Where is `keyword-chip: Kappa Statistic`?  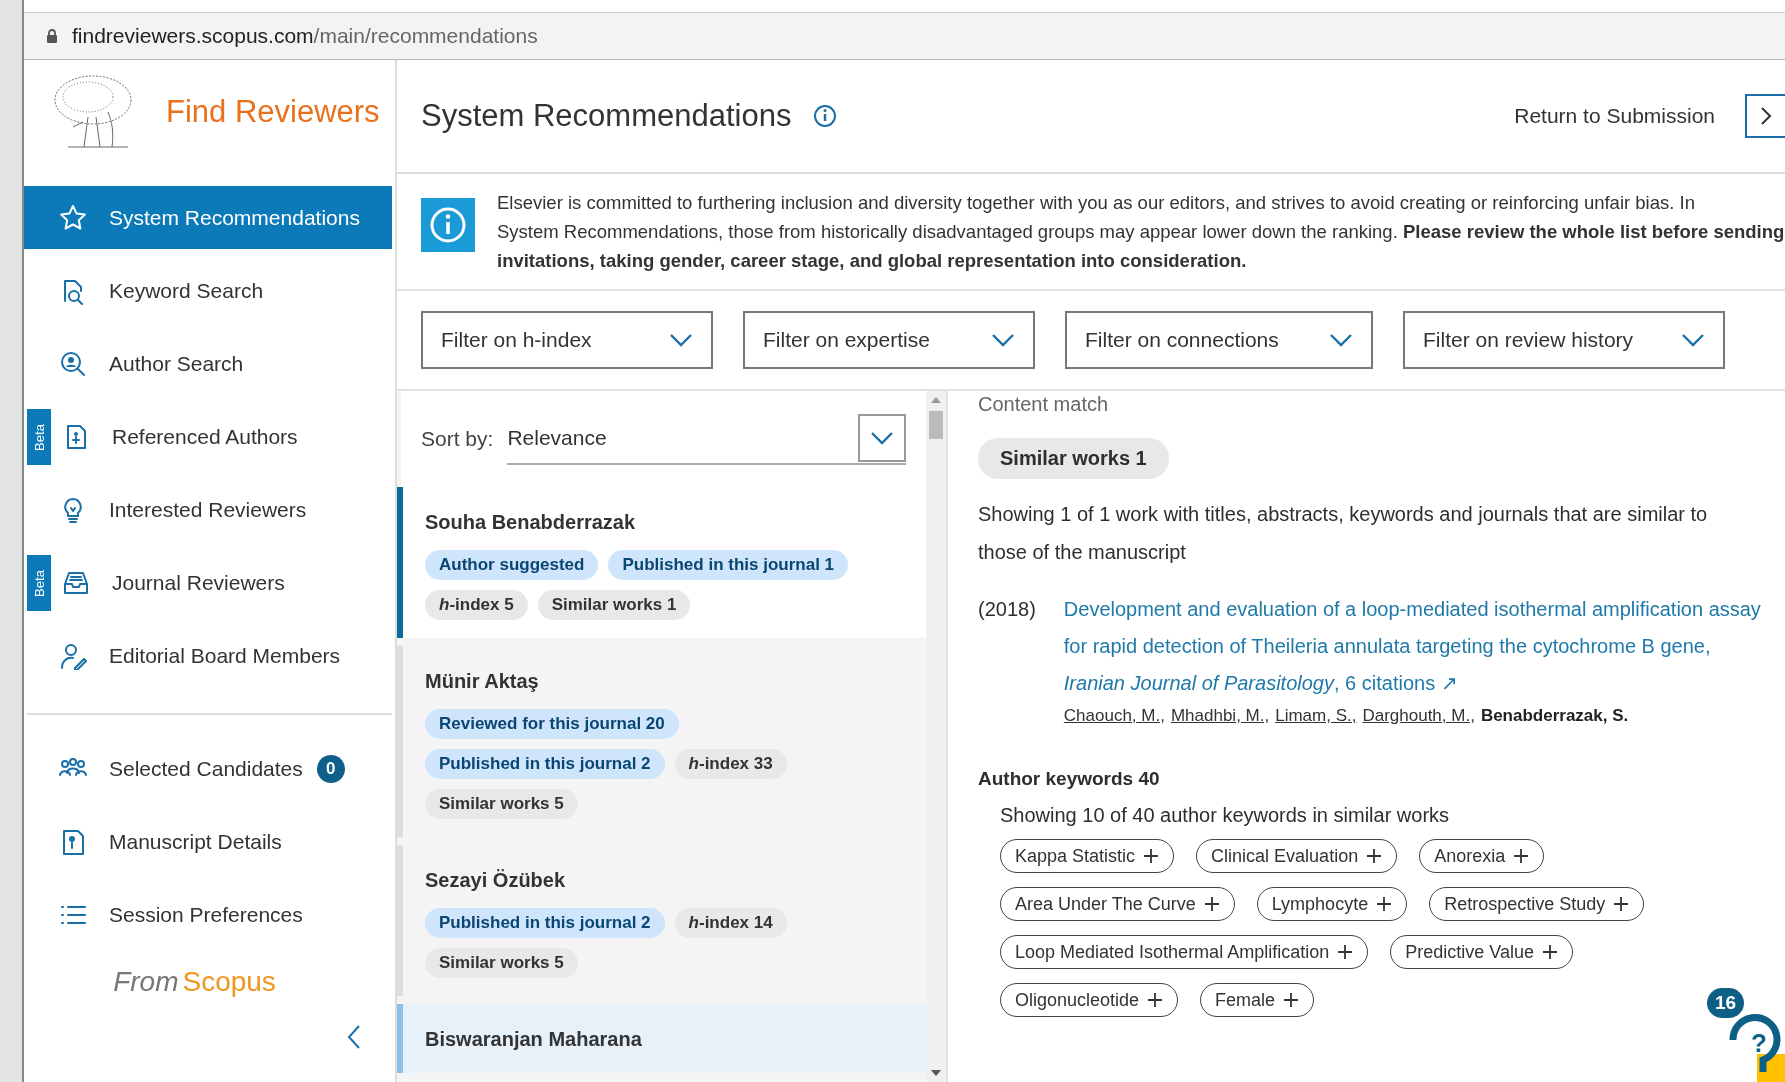
keyword-chip: Kappa Statistic is located at coordinates (1087, 856).